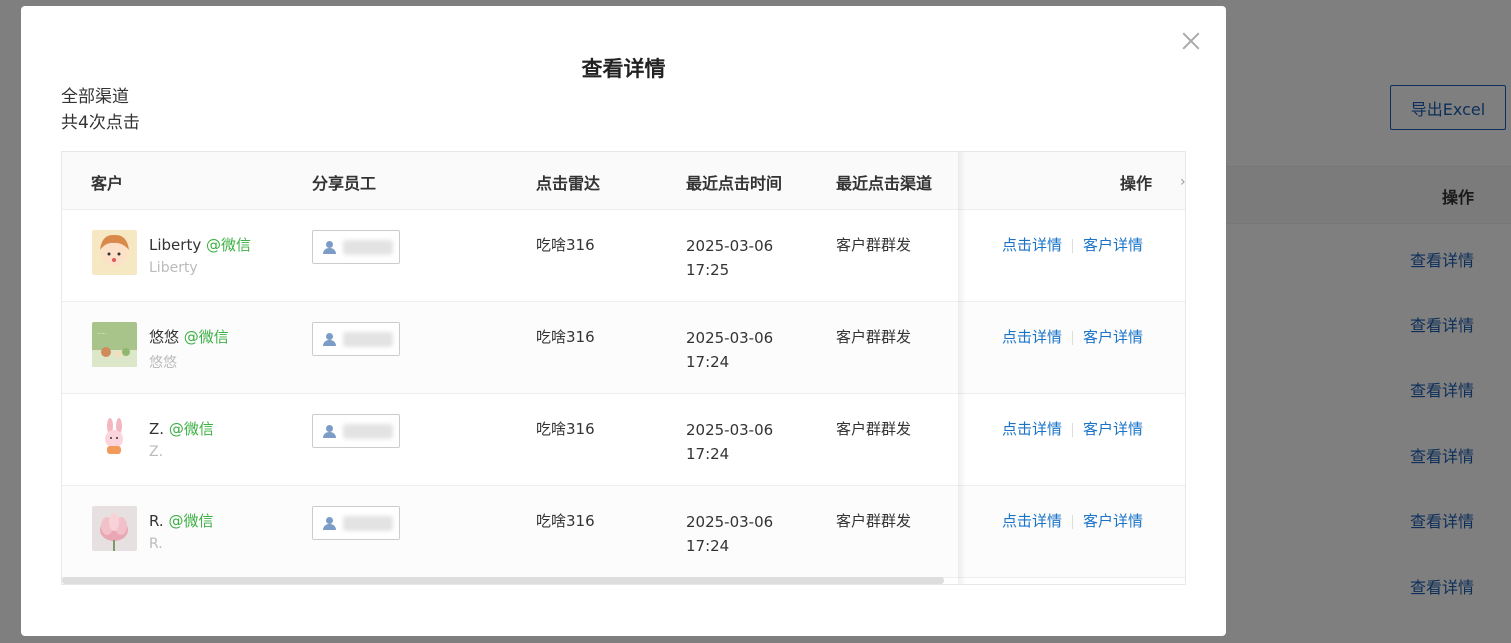  Describe the element at coordinates (95, 97) in the screenshot. I see `channel-filter-label: 全部渠道` at that location.